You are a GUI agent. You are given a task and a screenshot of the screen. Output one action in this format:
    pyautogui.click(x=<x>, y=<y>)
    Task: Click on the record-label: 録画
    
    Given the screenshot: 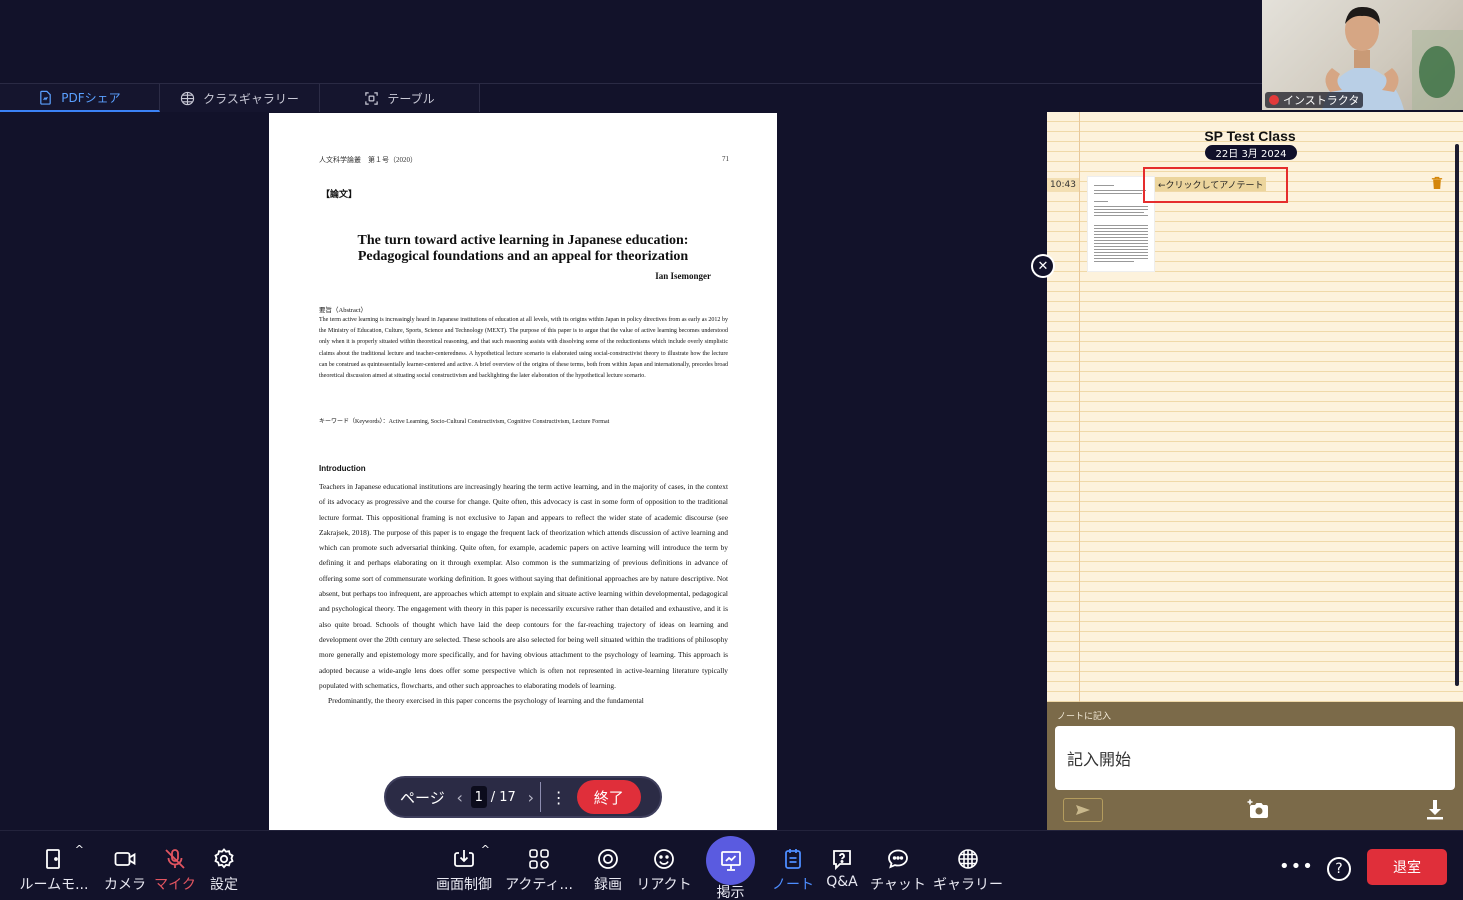 What is the action you would take?
    pyautogui.click(x=608, y=885)
    